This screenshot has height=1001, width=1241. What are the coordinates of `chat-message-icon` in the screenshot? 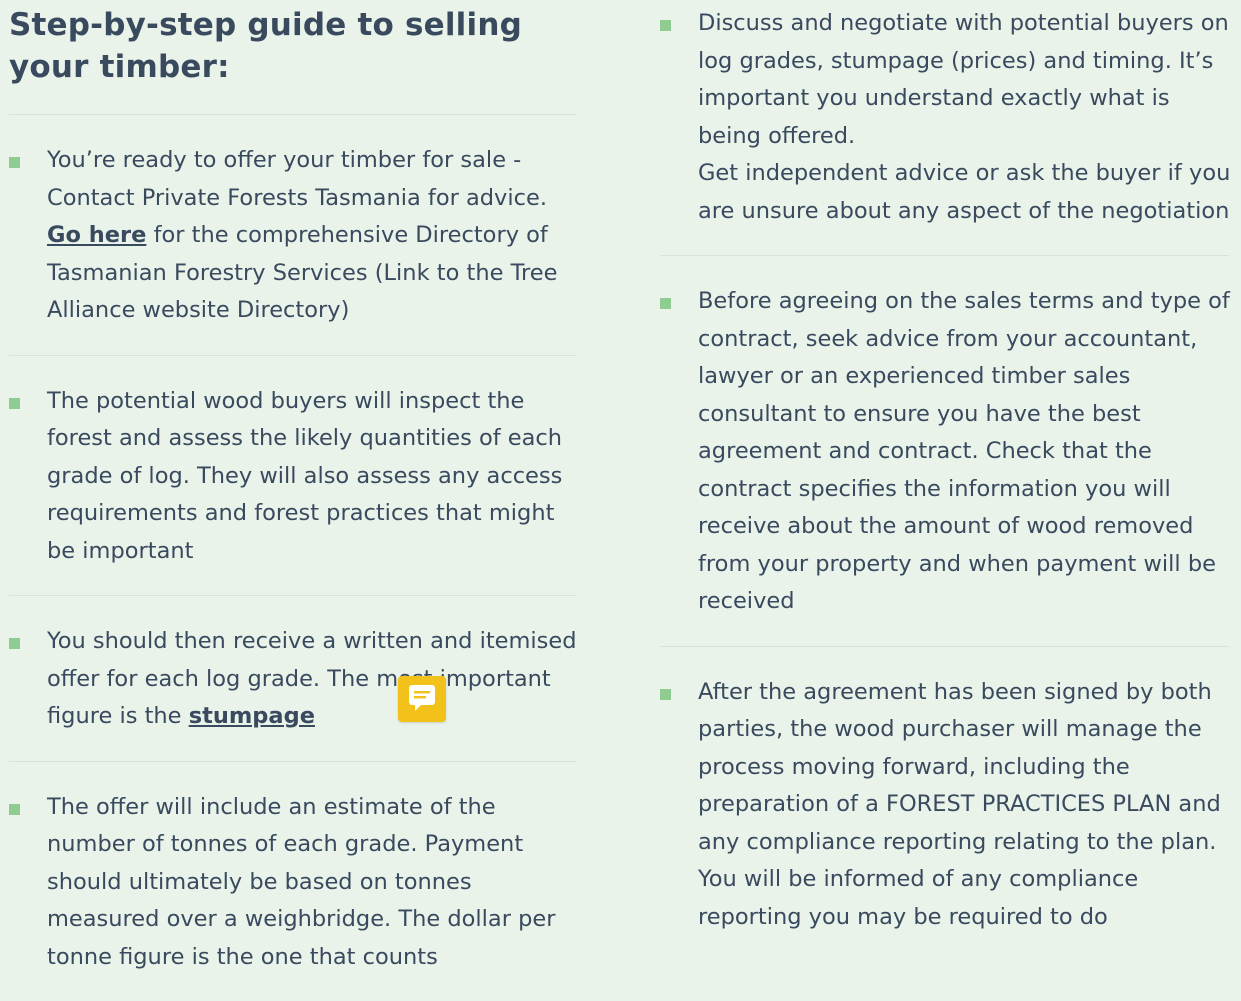 It's located at (422, 698).